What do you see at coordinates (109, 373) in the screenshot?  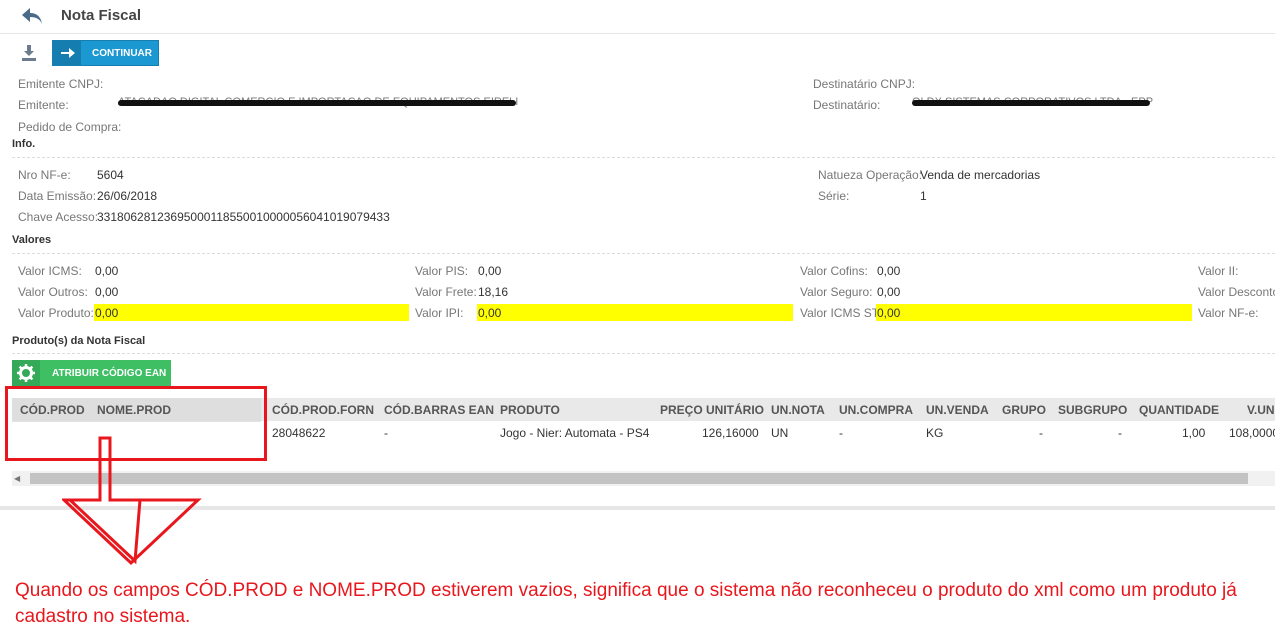 I see `atribuir-ean-label: ATRIBUIR CÓDIGO EAN` at bounding box center [109, 373].